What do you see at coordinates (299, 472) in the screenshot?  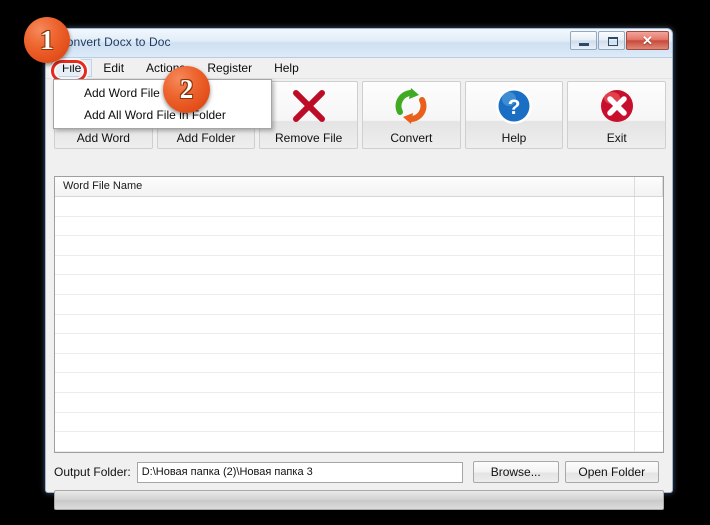 I see `output-folder-input: D:\Новая папка (2)\Новая папка 3` at bounding box center [299, 472].